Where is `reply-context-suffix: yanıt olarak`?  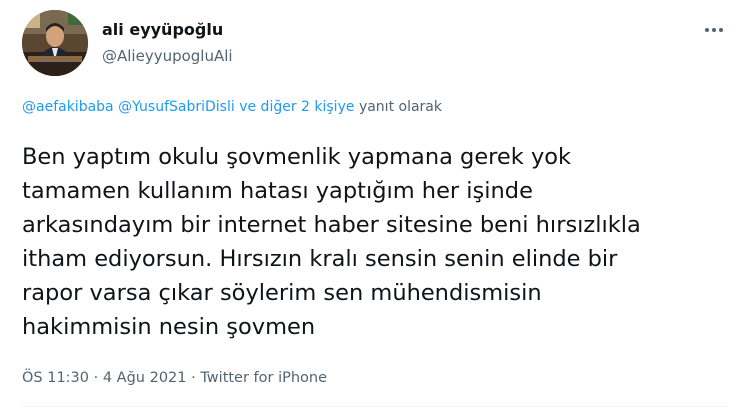 reply-context-suffix: yanıt olarak is located at coordinates (400, 107).